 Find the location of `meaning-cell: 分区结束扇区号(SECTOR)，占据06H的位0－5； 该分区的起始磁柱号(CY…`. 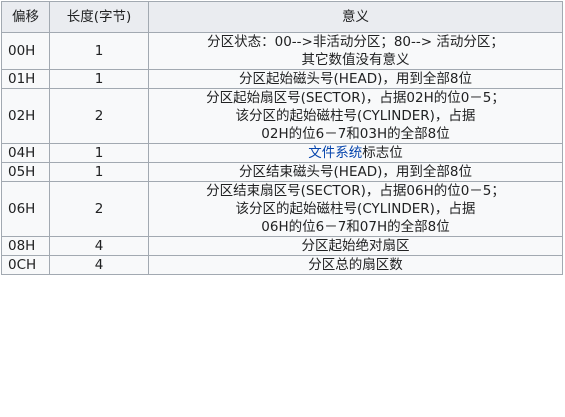

meaning-cell: 分区结束扇区号(SECTOR)，占据06H的位0－5； 该分区的起始磁柱号(CY… is located at coordinates (355, 209).